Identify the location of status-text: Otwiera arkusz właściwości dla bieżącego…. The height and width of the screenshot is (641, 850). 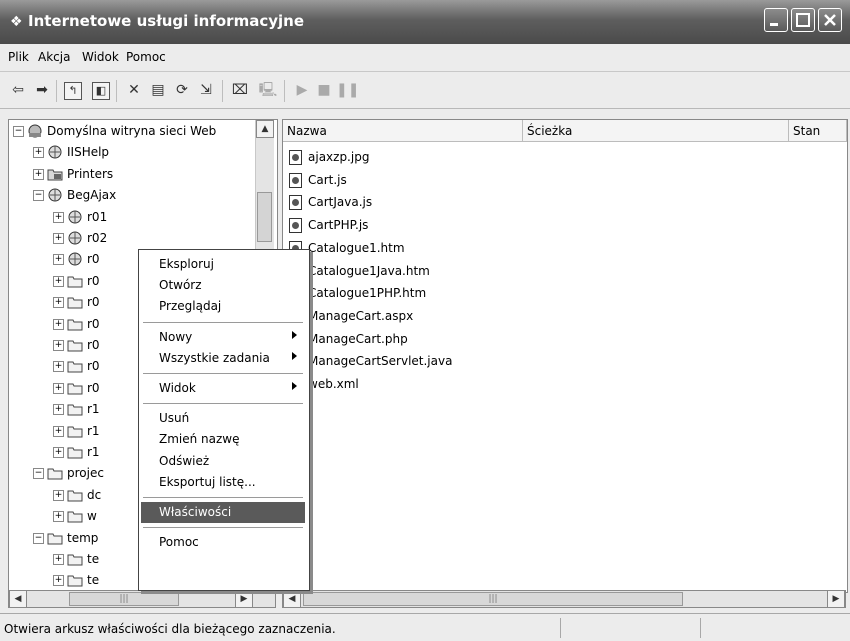
(170, 629).